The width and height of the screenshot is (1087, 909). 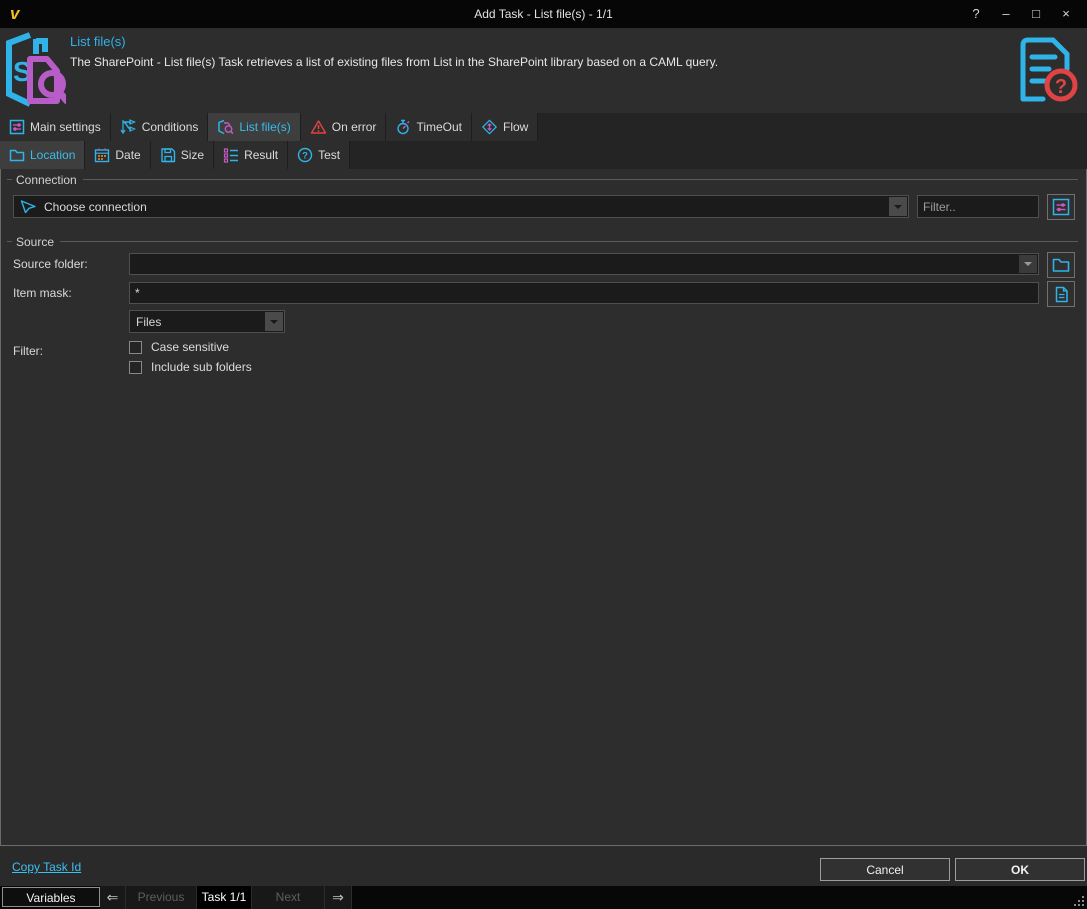 I want to click on variables-button: Variables, so click(x=51, y=897).